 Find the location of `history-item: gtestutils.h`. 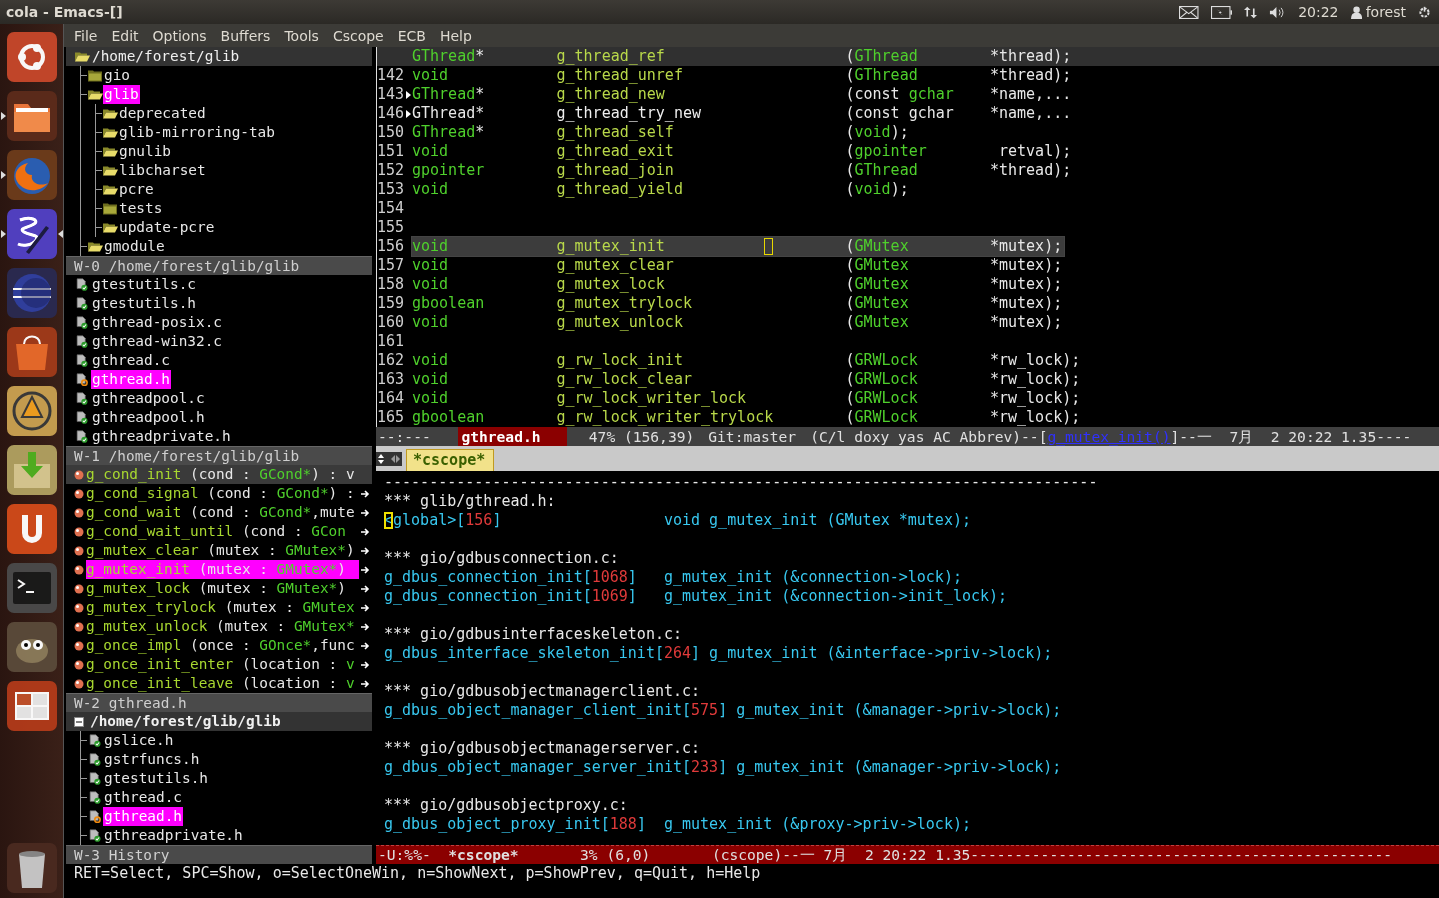

history-item: gtestutils.h is located at coordinates (156, 778).